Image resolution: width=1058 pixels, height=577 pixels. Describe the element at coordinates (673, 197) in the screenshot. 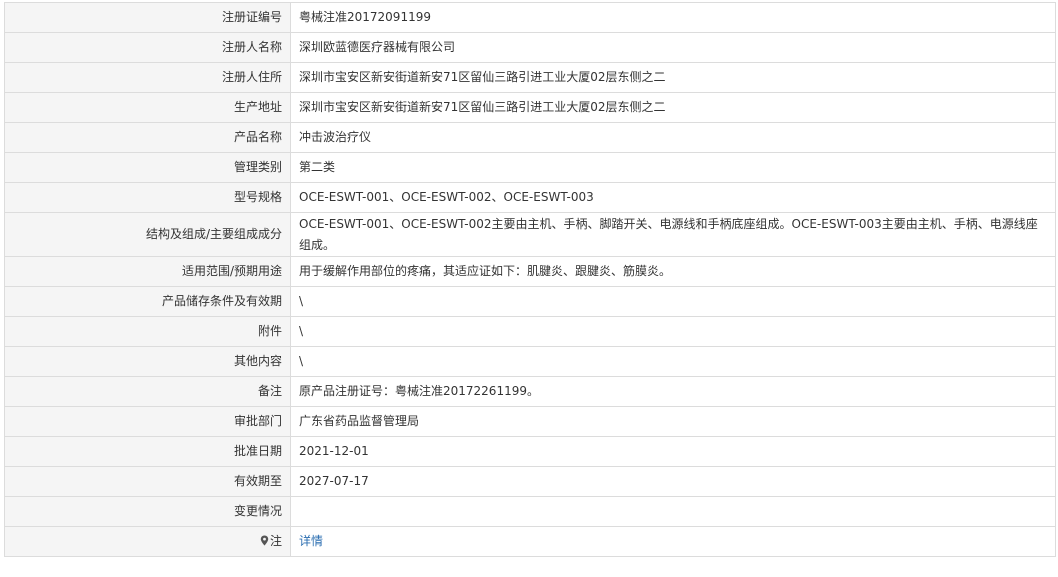

I see `row-value: OCE-ESWT-001、OCE-ESWT-002、OCE-ESWT-003` at that location.